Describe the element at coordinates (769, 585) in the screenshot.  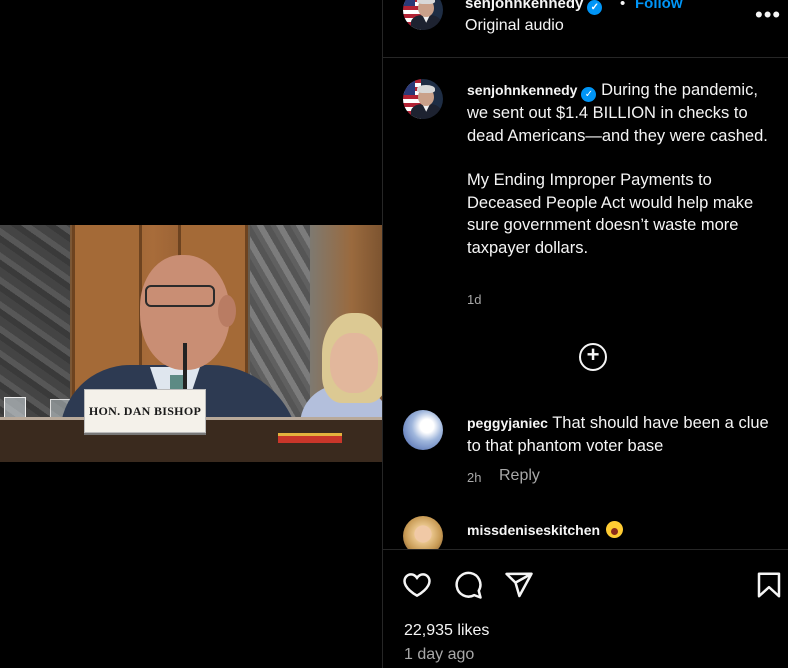
I see `bookmark-icon` at that location.